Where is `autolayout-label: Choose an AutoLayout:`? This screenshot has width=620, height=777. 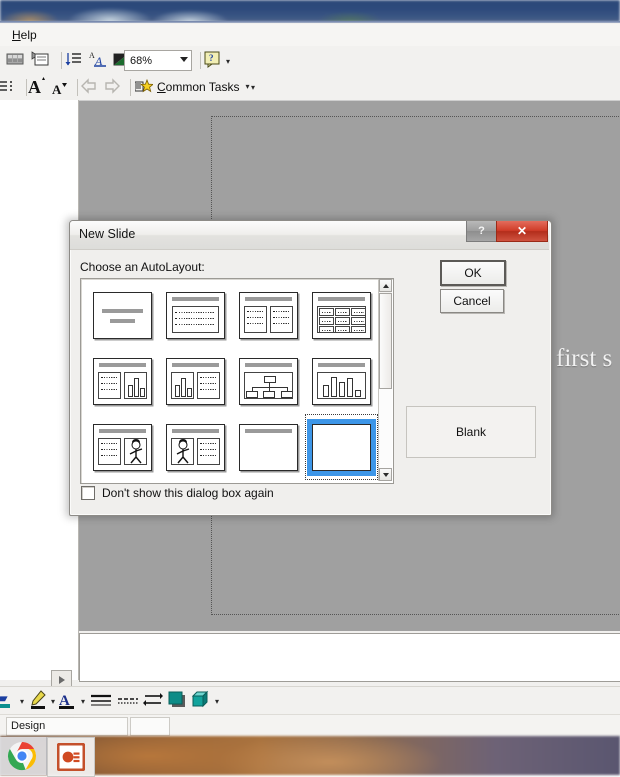
autolayout-label: Choose an AutoLayout: is located at coordinates (142, 267).